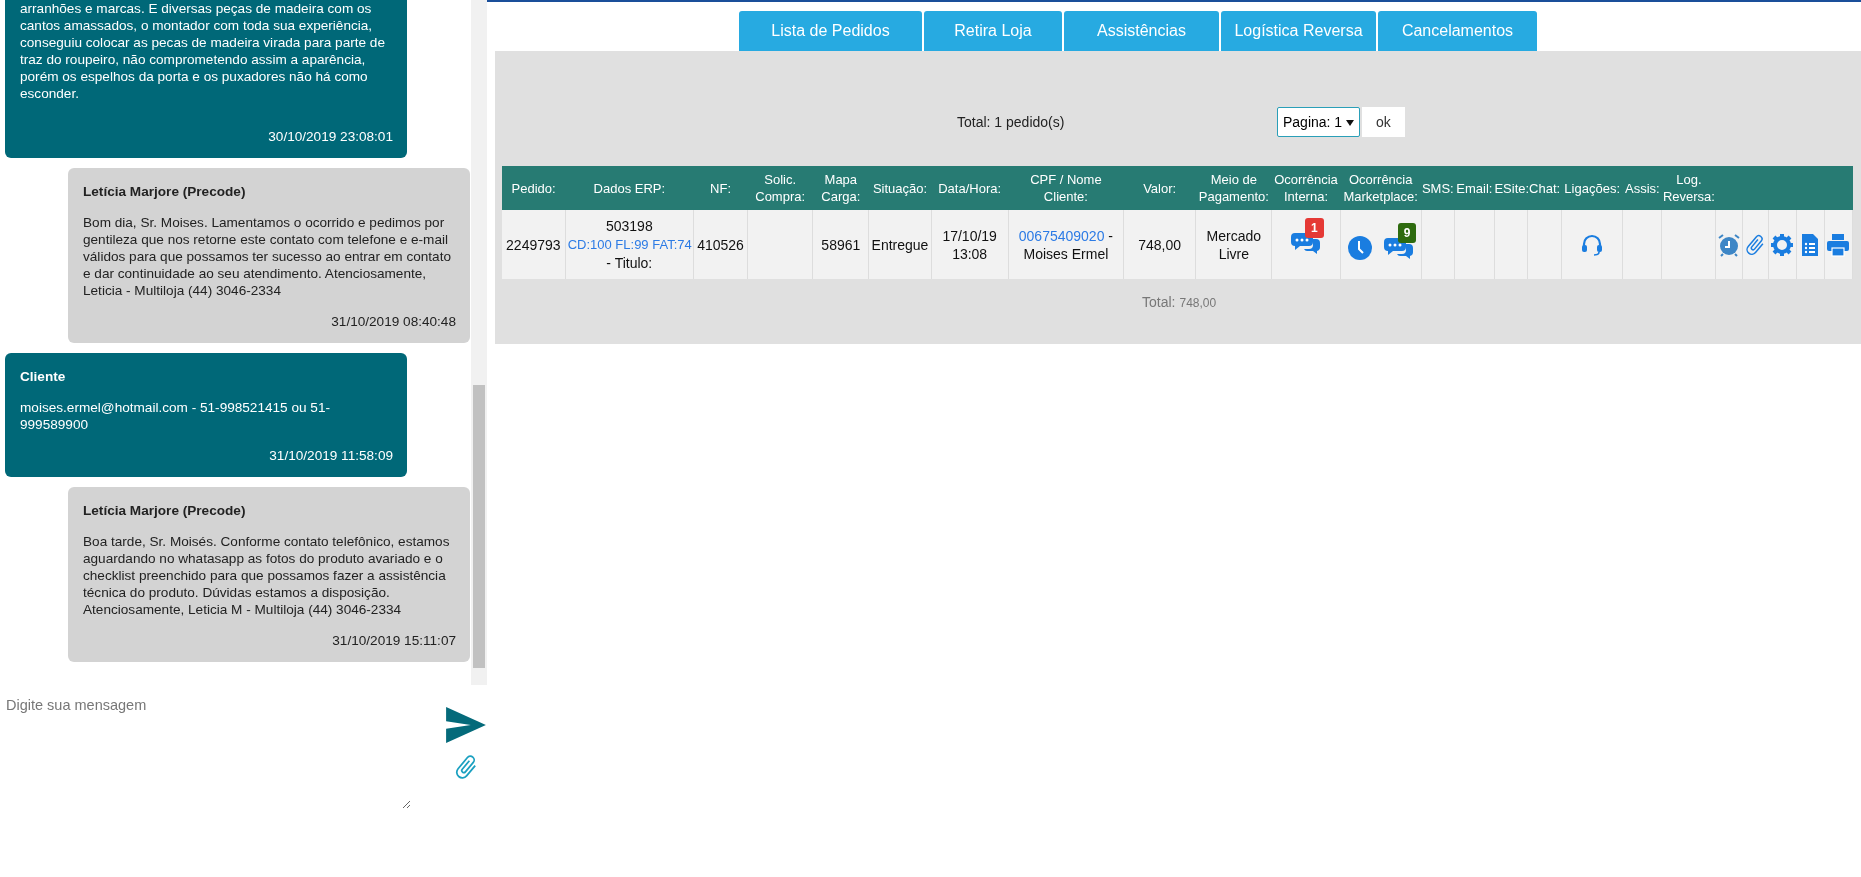 The height and width of the screenshot is (877, 1861). What do you see at coordinates (1381, 188) in the screenshot?
I see `column-header: Ocorrência Marketplace:` at bounding box center [1381, 188].